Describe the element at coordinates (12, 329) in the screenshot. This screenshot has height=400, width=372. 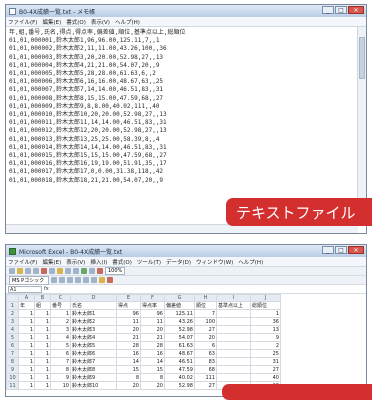
I see `row-header: 4` at that location.